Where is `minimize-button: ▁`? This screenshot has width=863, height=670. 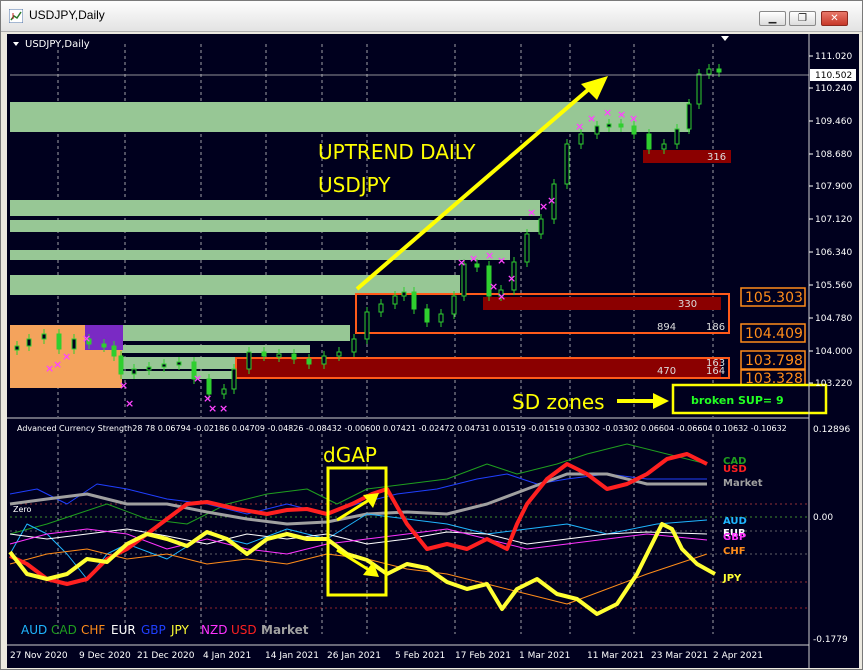
minimize-button: ▁ is located at coordinates (772, 18).